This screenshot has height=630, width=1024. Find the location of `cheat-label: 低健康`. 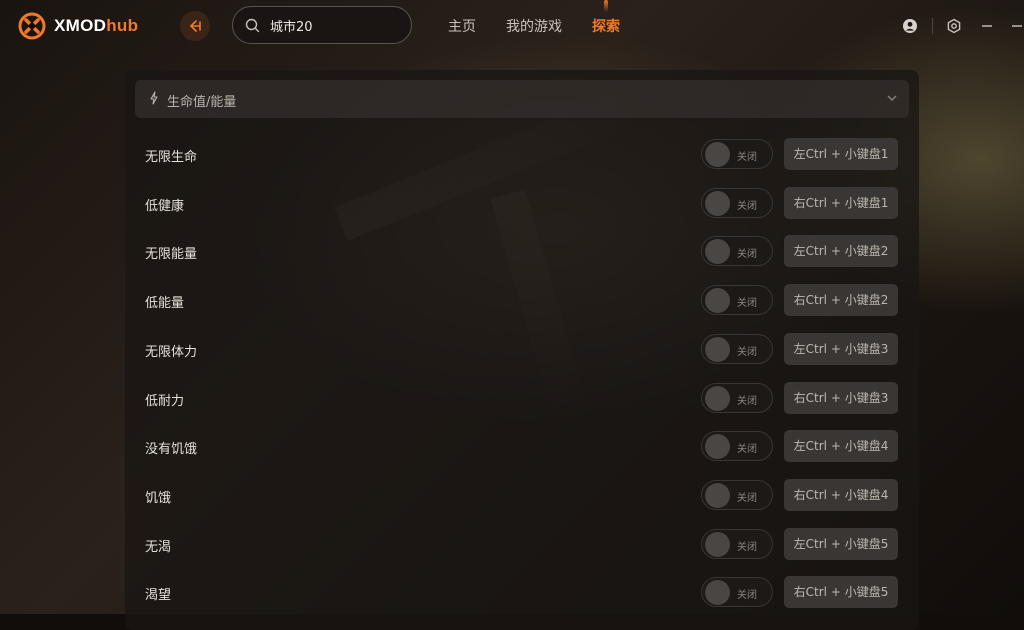

cheat-label: 低健康 is located at coordinates (165, 206).